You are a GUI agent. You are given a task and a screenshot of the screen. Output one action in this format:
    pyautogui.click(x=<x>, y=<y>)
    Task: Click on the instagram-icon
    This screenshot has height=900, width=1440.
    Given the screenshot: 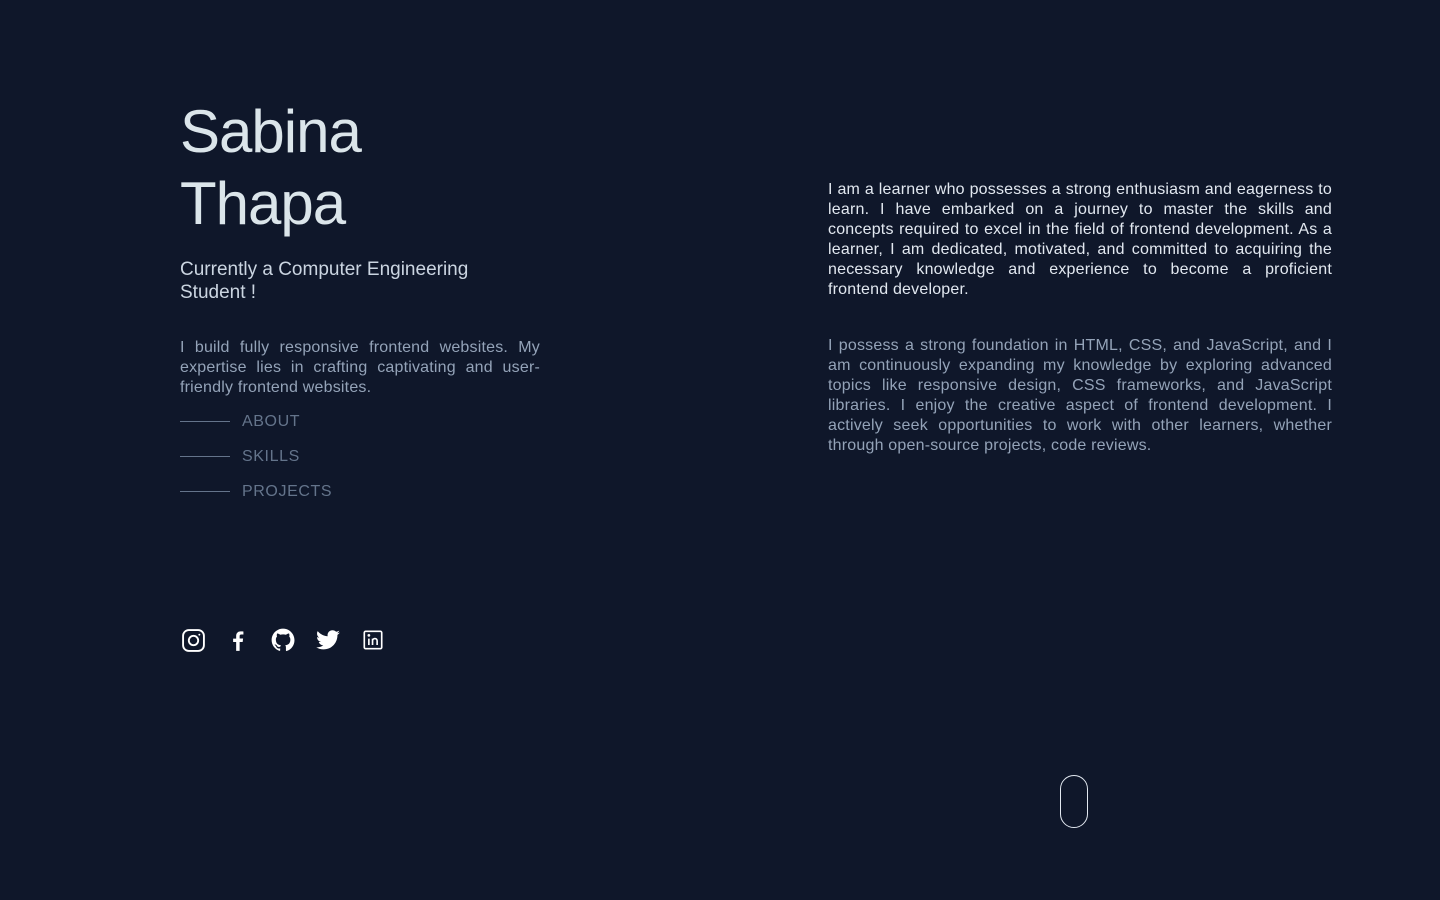 What is the action you would take?
    pyautogui.click(x=193, y=640)
    